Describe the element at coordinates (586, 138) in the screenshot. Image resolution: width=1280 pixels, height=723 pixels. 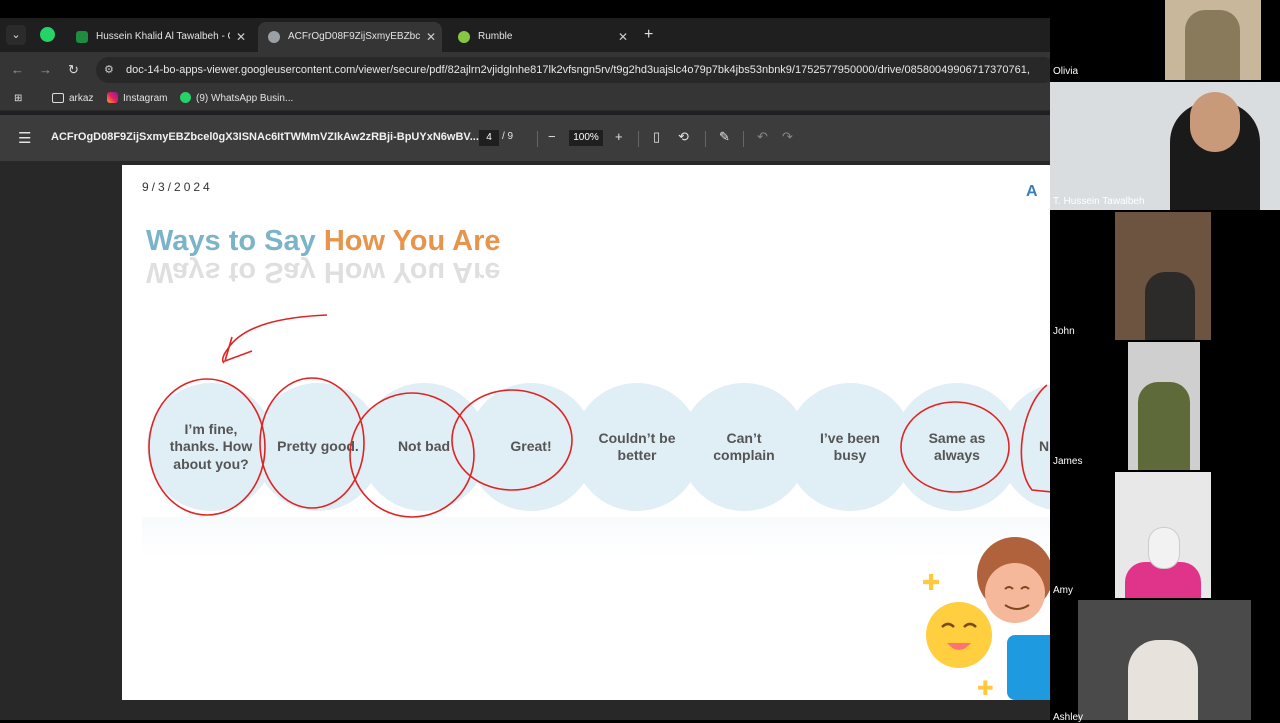
I see `zoom-input: 100%` at that location.